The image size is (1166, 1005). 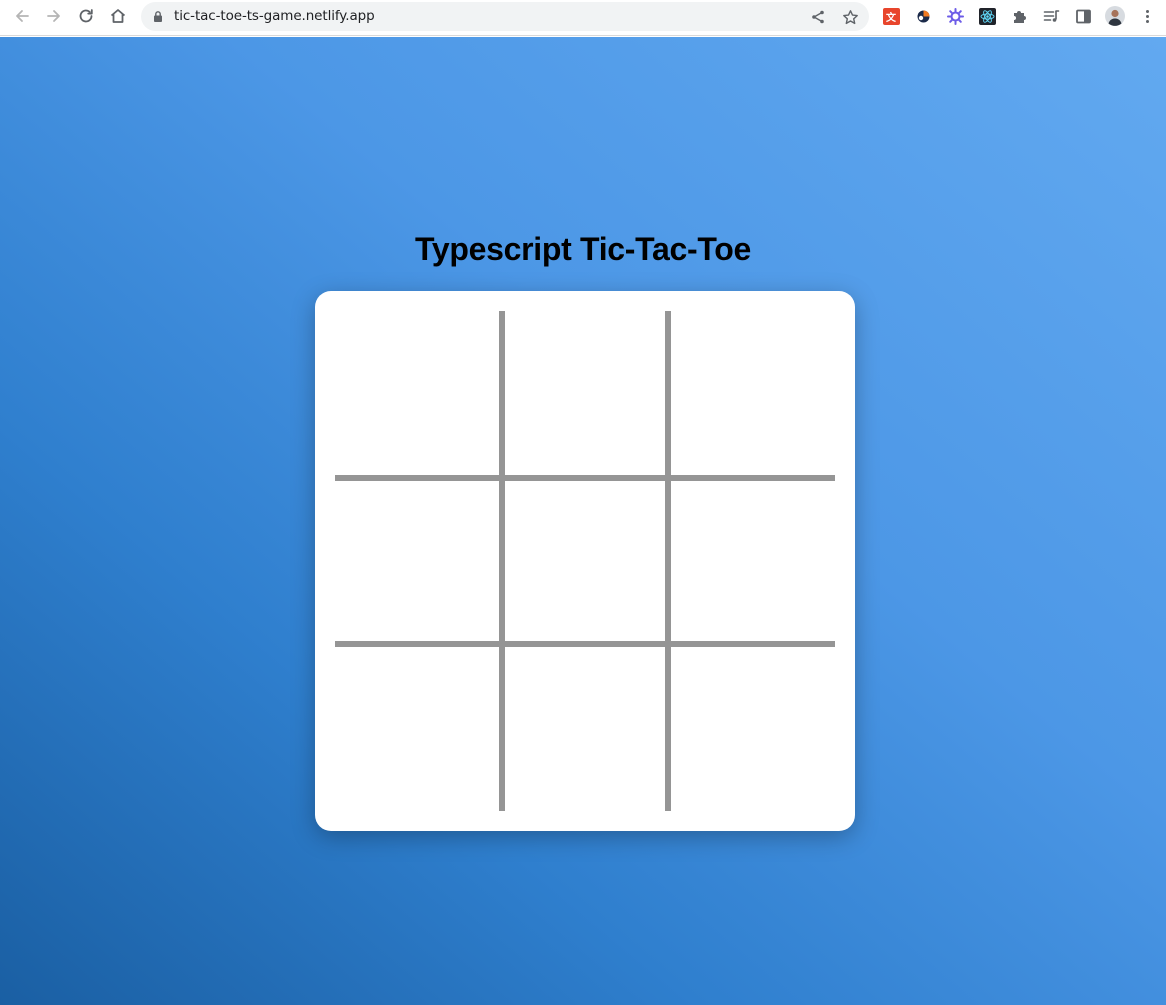 I want to click on svg-text: 文, so click(x=891, y=17).